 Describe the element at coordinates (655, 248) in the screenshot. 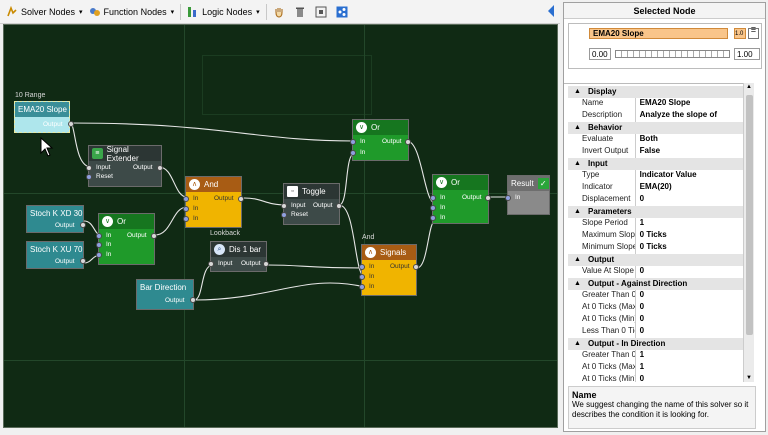

I see `property-row: Minimum Slope 0 Ticks` at that location.